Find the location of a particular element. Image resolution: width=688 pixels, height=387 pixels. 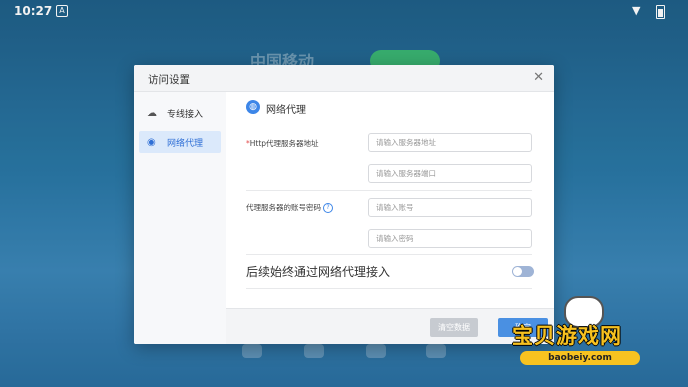

globe-icon: ◍ is located at coordinates (253, 107).